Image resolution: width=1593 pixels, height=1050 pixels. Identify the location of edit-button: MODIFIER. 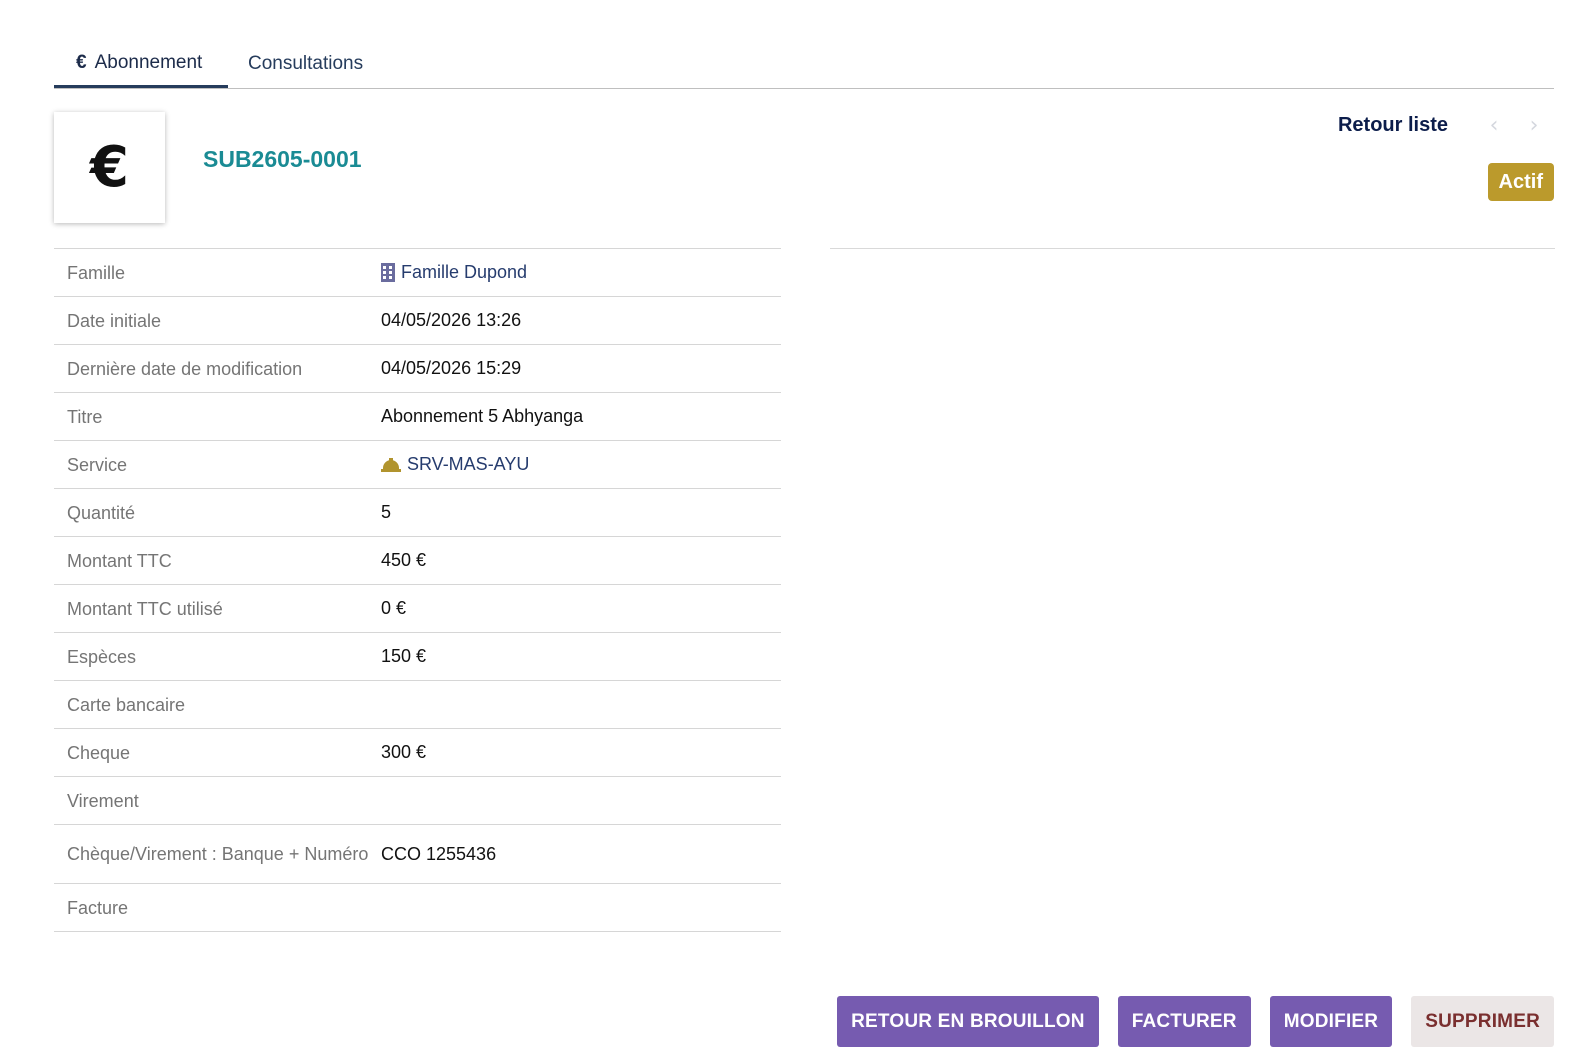
(1331, 1021).